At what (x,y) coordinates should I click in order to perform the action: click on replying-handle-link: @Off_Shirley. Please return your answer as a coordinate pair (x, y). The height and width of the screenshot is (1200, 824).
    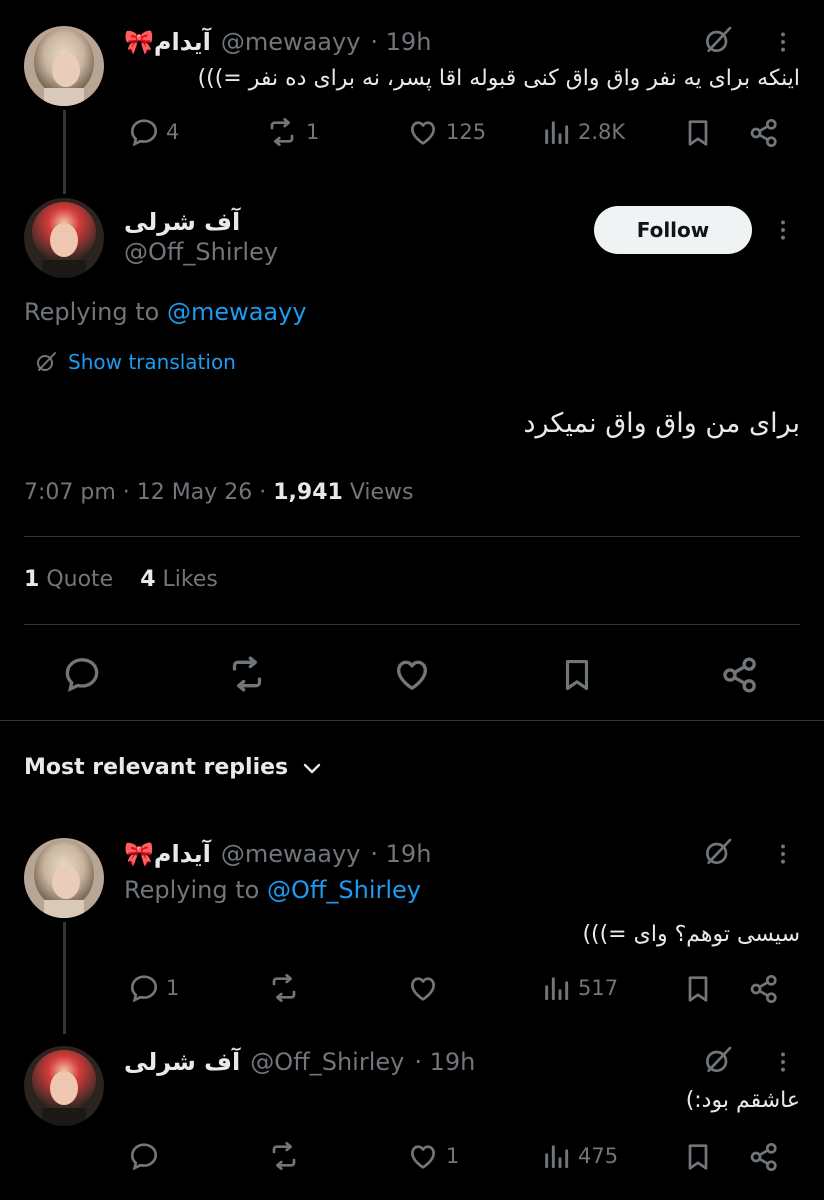
    Looking at the image, I should click on (344, 890).